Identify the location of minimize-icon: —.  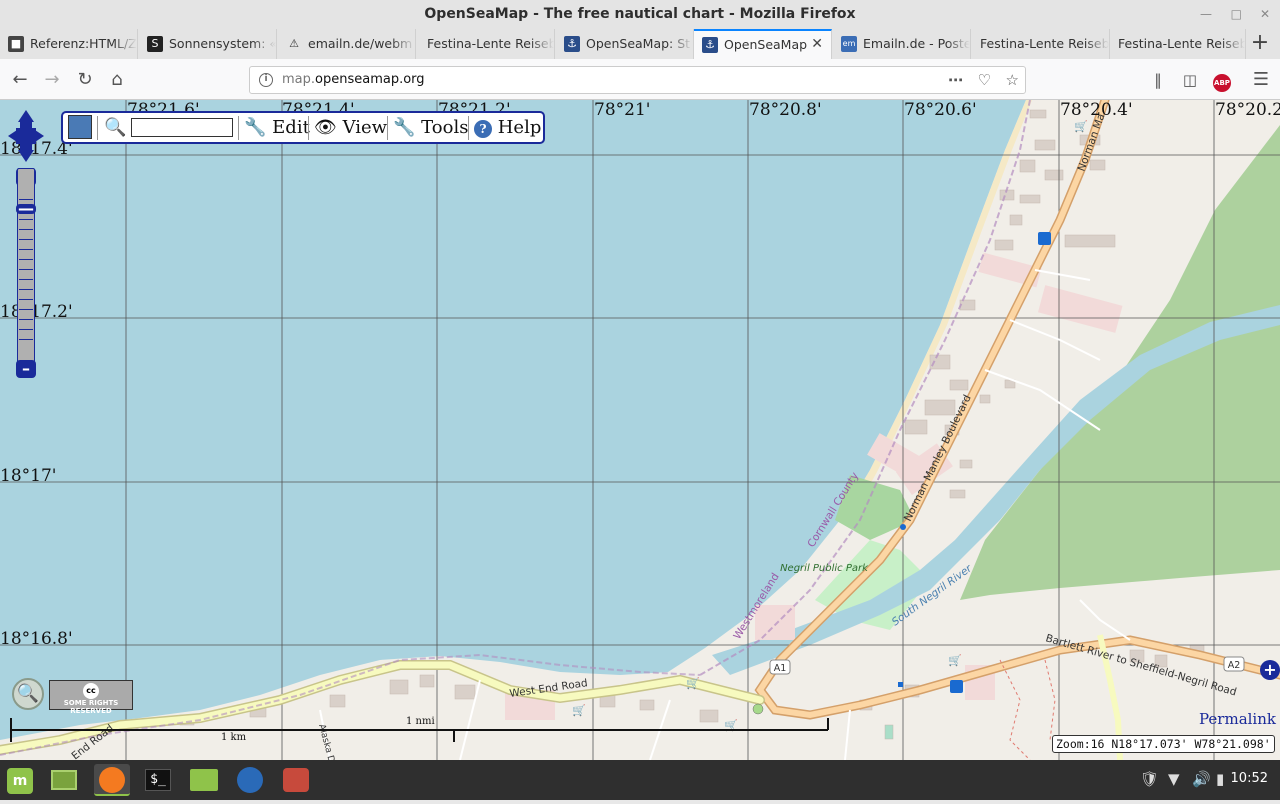
(1206, 14).